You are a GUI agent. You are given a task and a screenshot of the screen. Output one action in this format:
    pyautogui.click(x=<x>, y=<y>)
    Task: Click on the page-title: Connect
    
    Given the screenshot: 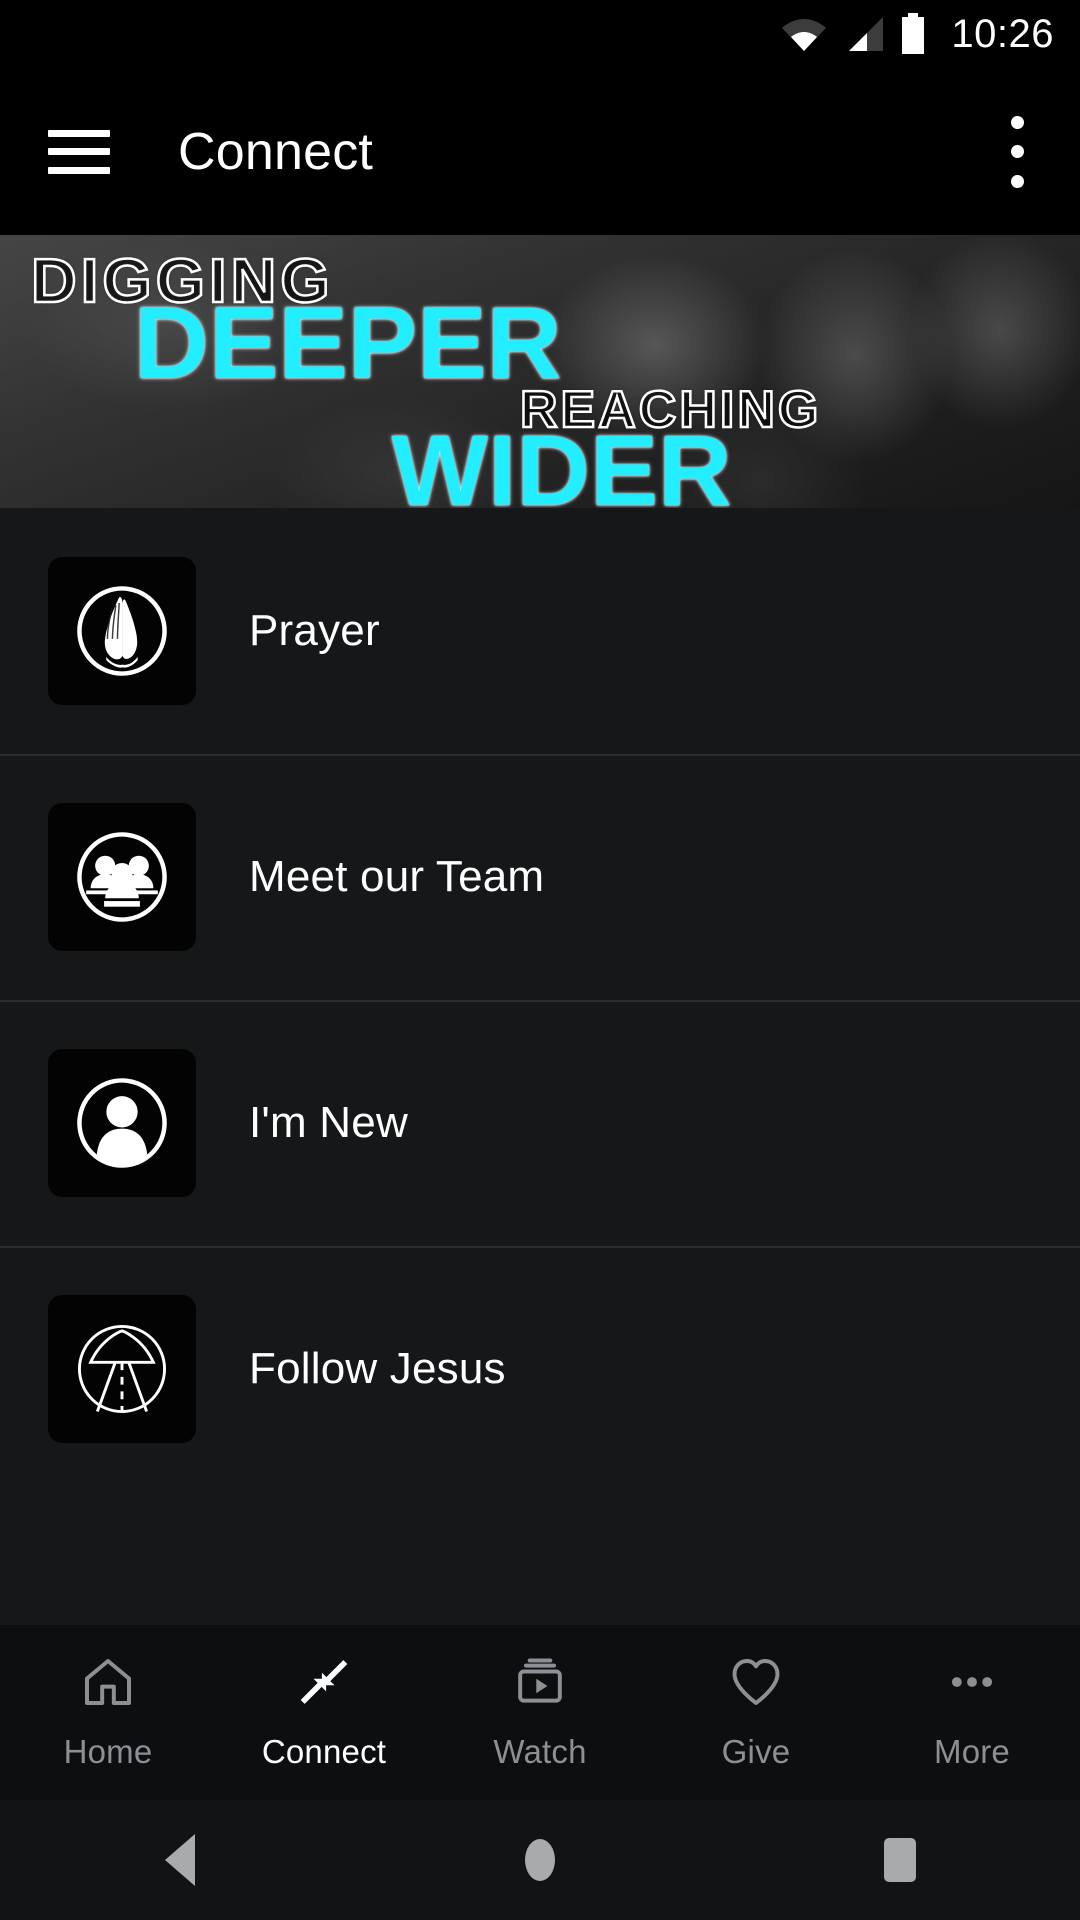 What is the action you would take?
    pyautogui.click(x=276, y=151)
    